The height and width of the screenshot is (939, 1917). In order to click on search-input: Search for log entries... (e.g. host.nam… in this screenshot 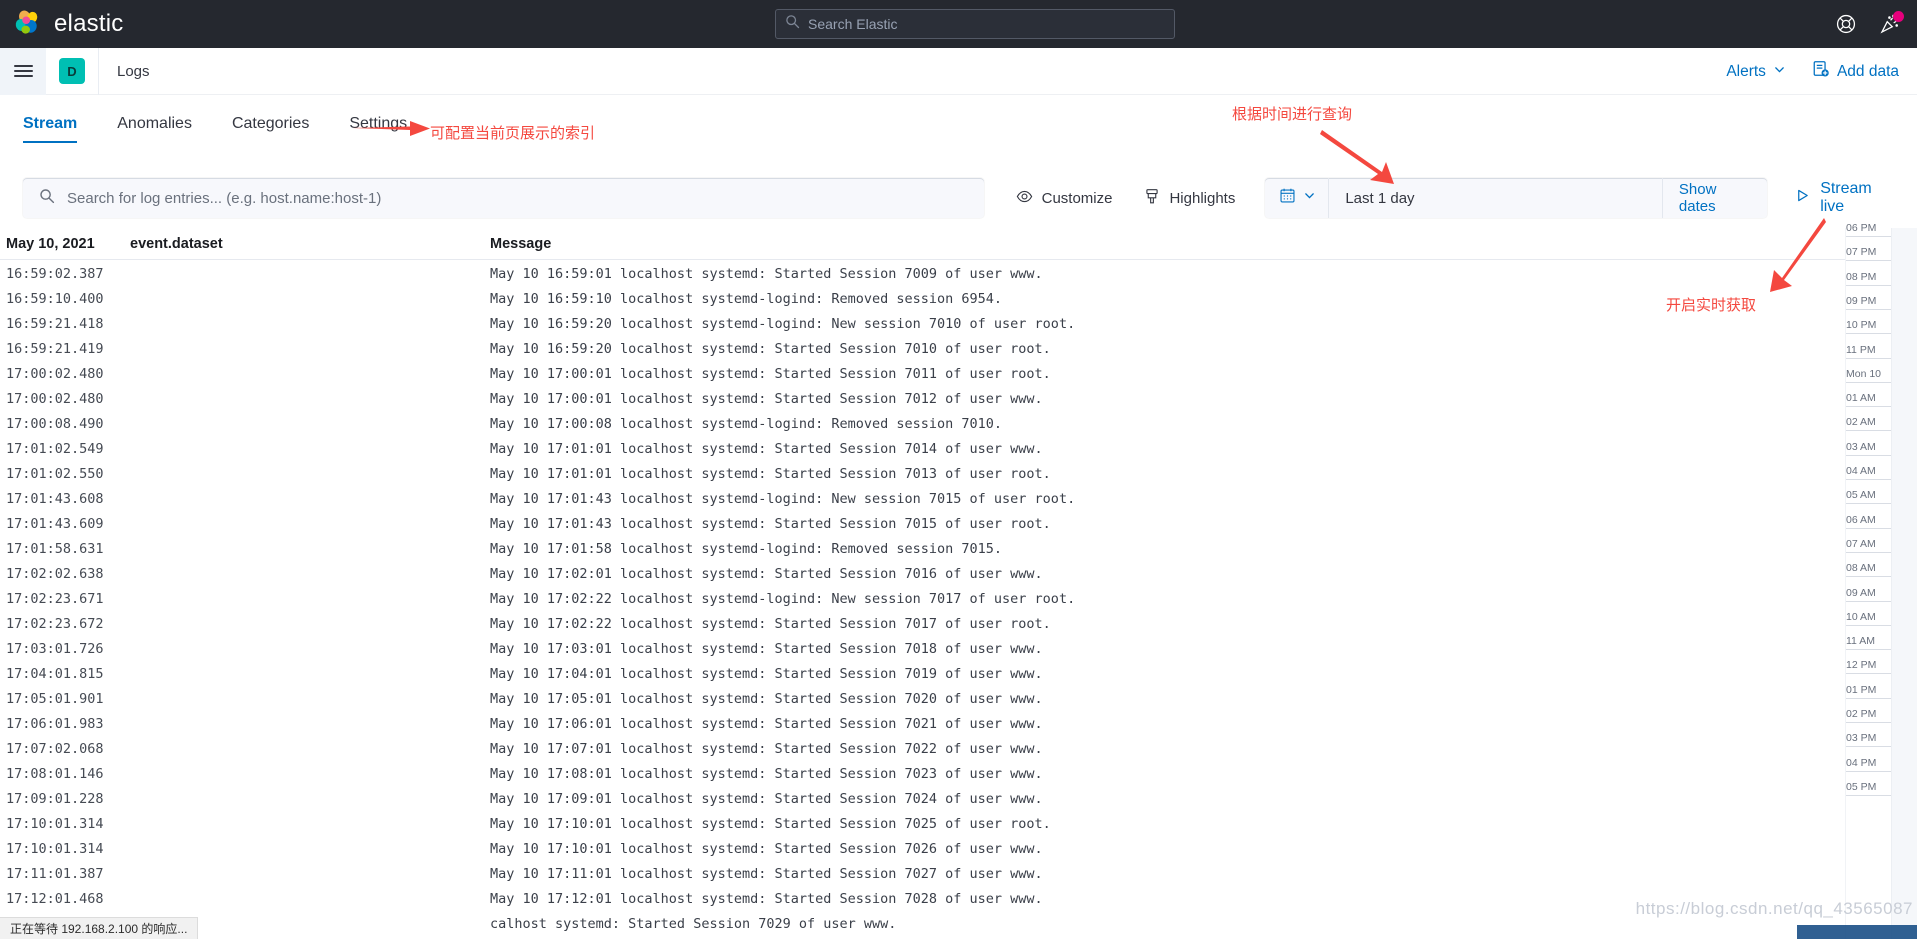, I will do `click(503, 198)`.